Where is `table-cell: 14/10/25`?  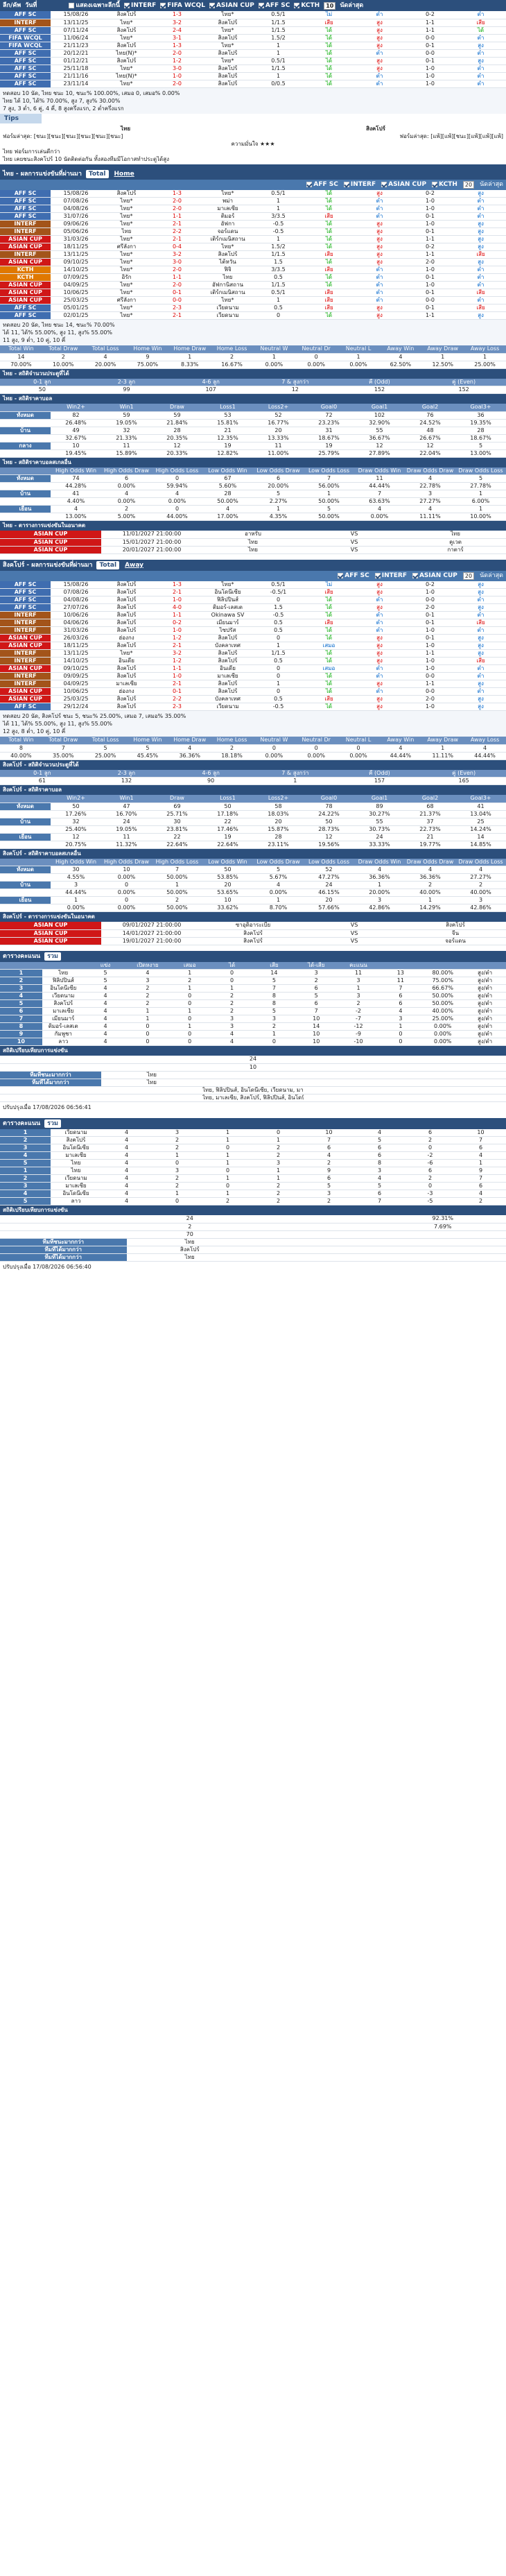
table-cell: 14/10/25 is located at coordinates (76, 270).